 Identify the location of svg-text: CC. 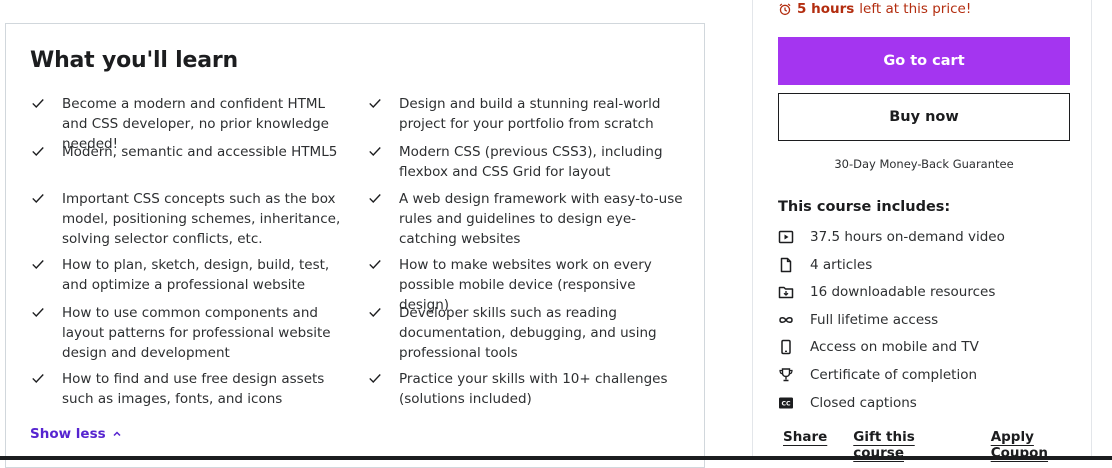
(786, 404).